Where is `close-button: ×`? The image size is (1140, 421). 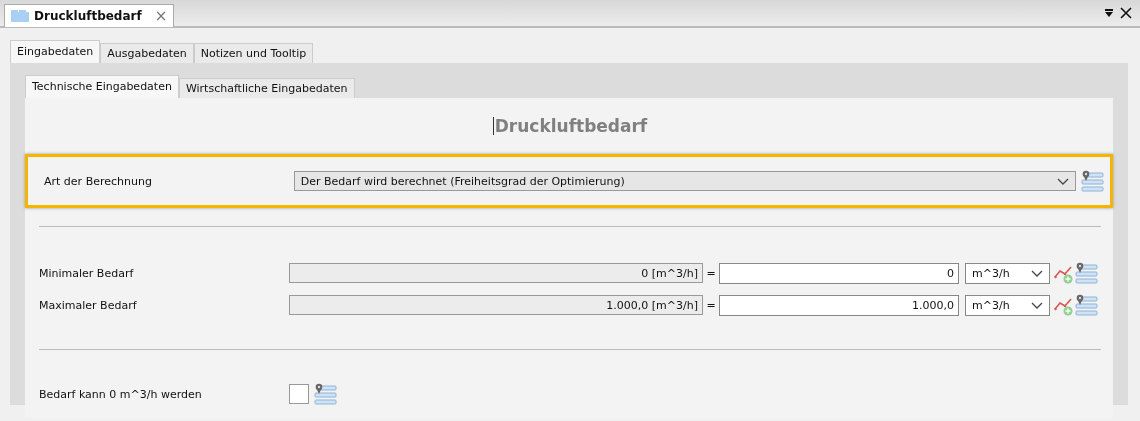 close-button: × is located at coordinates (161, 15).